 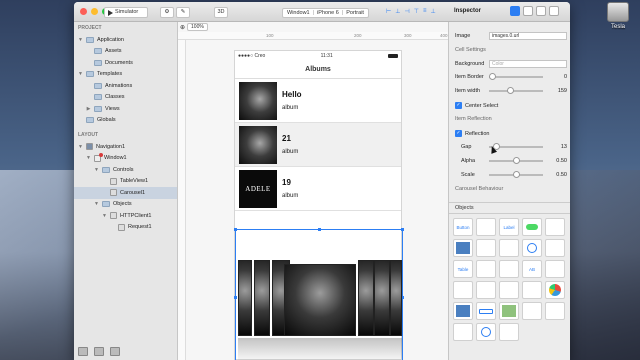 What do you see at coordinates (125, 75) in the screenshot?
I see `tree-item: ▼ Templates` at bounding box center [125, 75].